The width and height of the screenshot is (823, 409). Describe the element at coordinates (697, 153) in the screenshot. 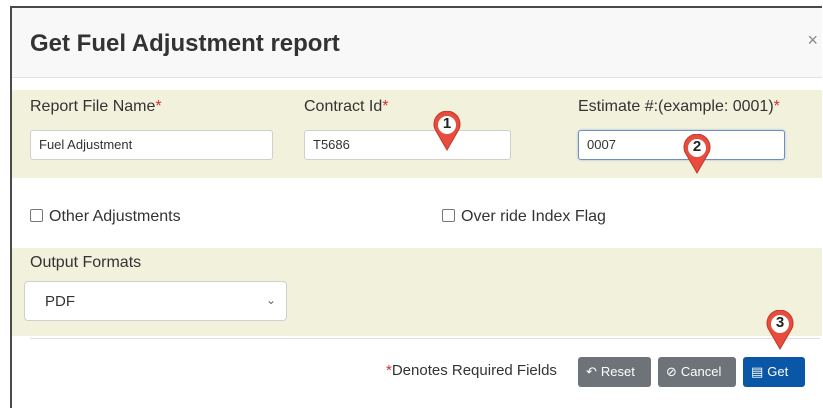

I see `annotation-marker-2: 2` at that location.